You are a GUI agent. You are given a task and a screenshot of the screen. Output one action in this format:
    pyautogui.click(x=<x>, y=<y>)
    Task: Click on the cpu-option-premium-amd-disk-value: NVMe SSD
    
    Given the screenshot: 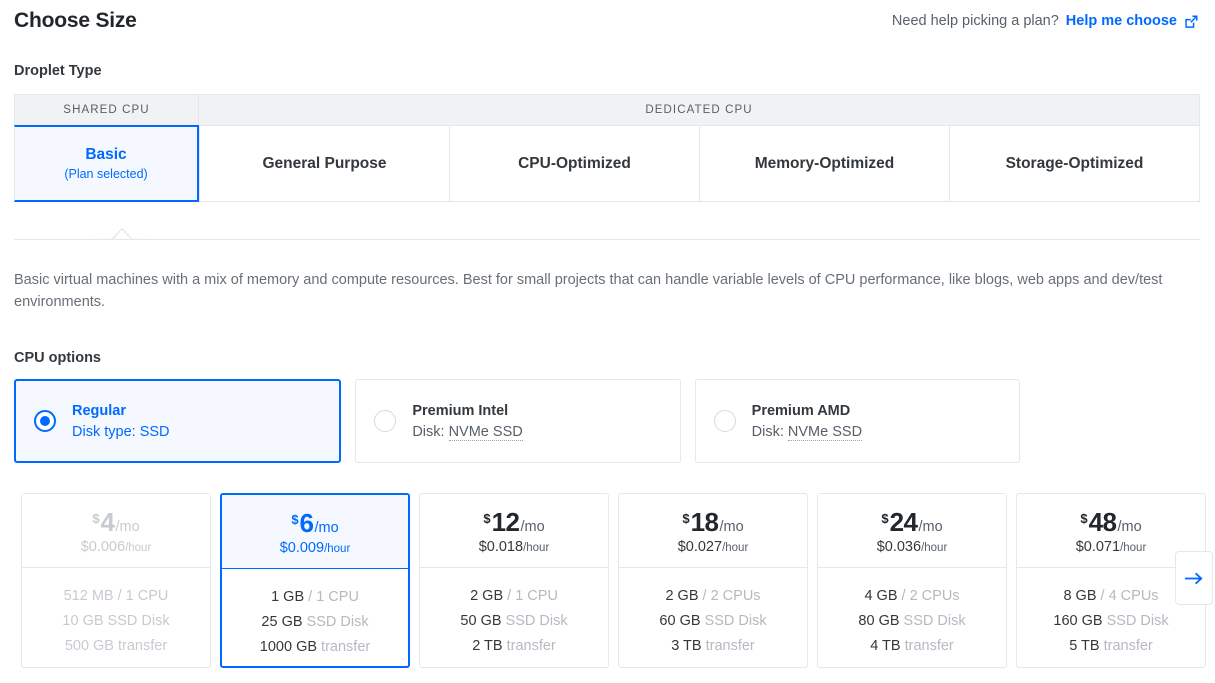 What is the action you would take?
    pyautogui.click(x=825, y=432)
    